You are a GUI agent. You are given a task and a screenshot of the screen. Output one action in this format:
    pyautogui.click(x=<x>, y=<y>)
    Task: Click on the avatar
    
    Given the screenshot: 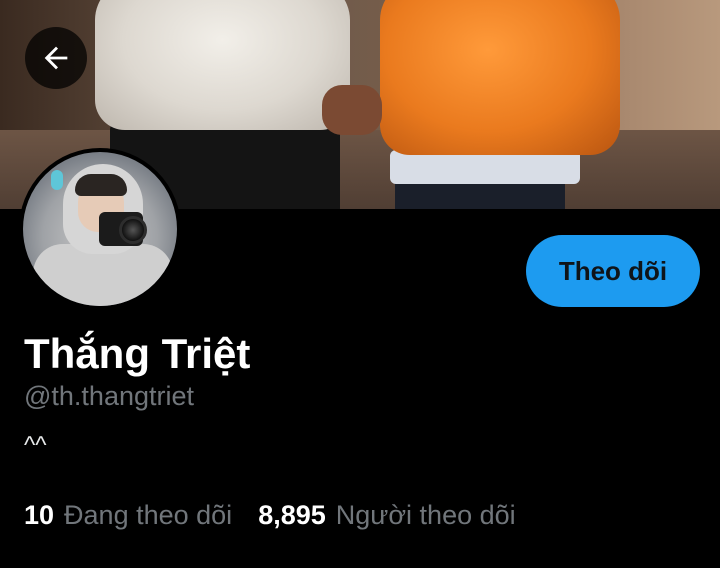 What is the action you would take?
    pyautogui.click(x=100, y=229)
    